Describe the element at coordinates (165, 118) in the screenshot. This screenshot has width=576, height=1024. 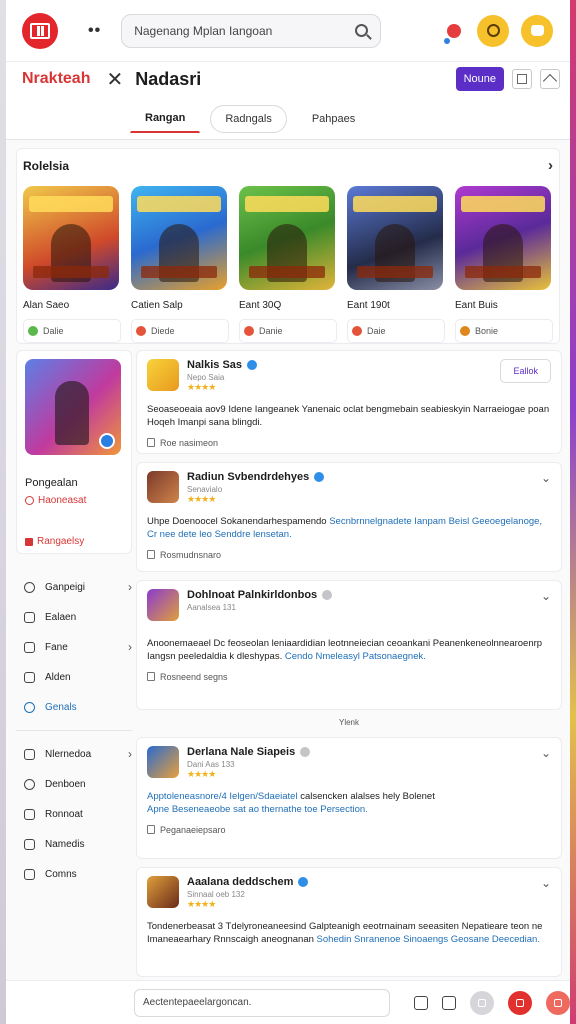
I see `tab-rangan: Rangan` at that location.